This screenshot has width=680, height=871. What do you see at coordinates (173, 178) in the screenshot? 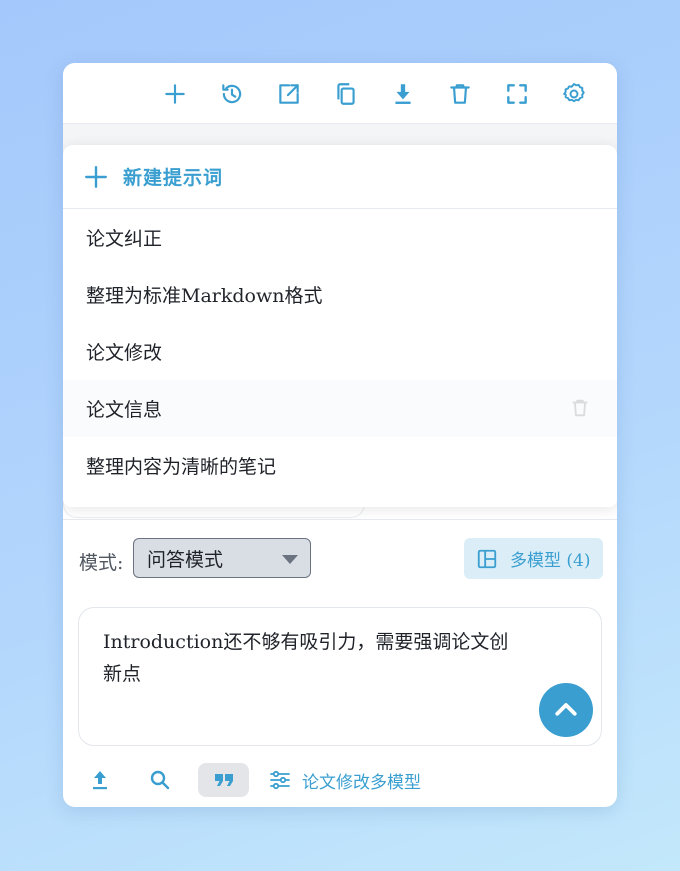
I see `new-prompt-label: 新建提示词` at bounding box center [173, 178].